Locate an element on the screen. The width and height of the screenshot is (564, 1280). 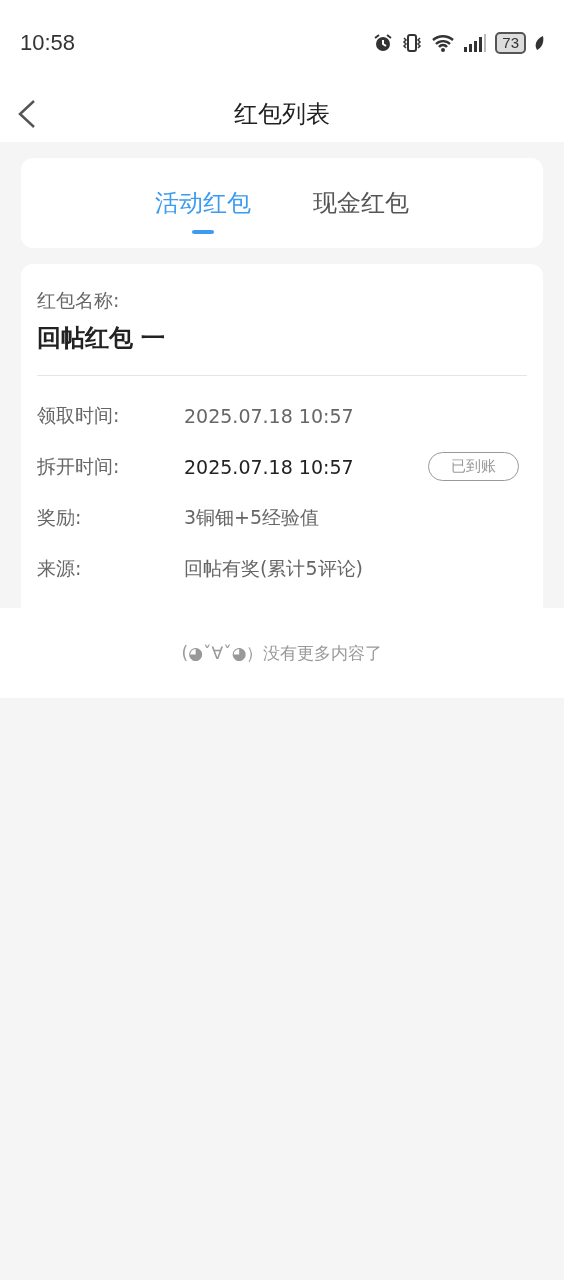
tab: 现金红包 is located at coordinates (361, 203).